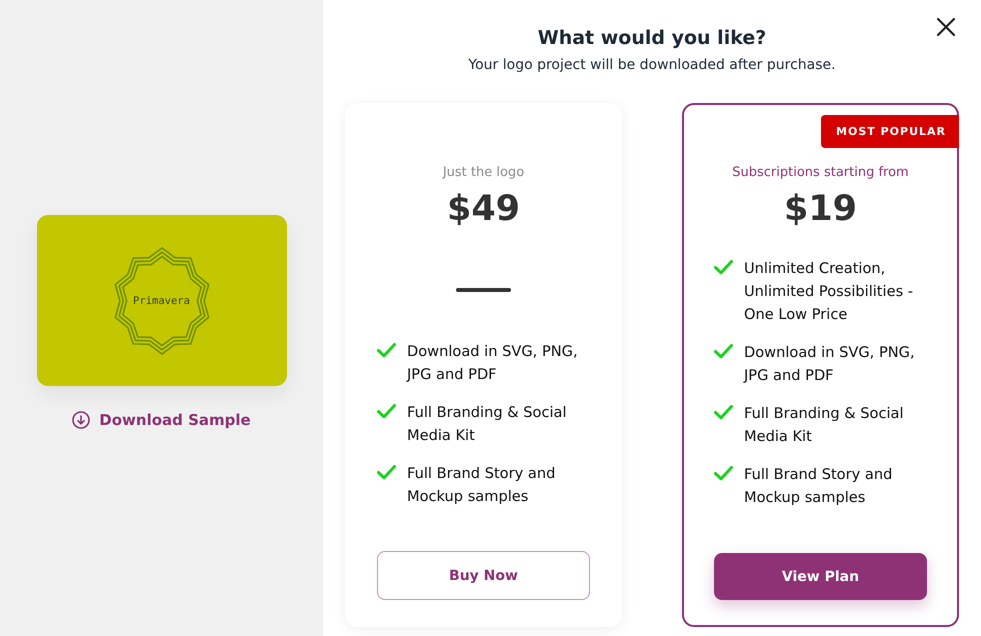 Image resolution: width=981 pixels, height=636 pixels. I want to click on dialog-title: What would you like?, so click(652, 38).